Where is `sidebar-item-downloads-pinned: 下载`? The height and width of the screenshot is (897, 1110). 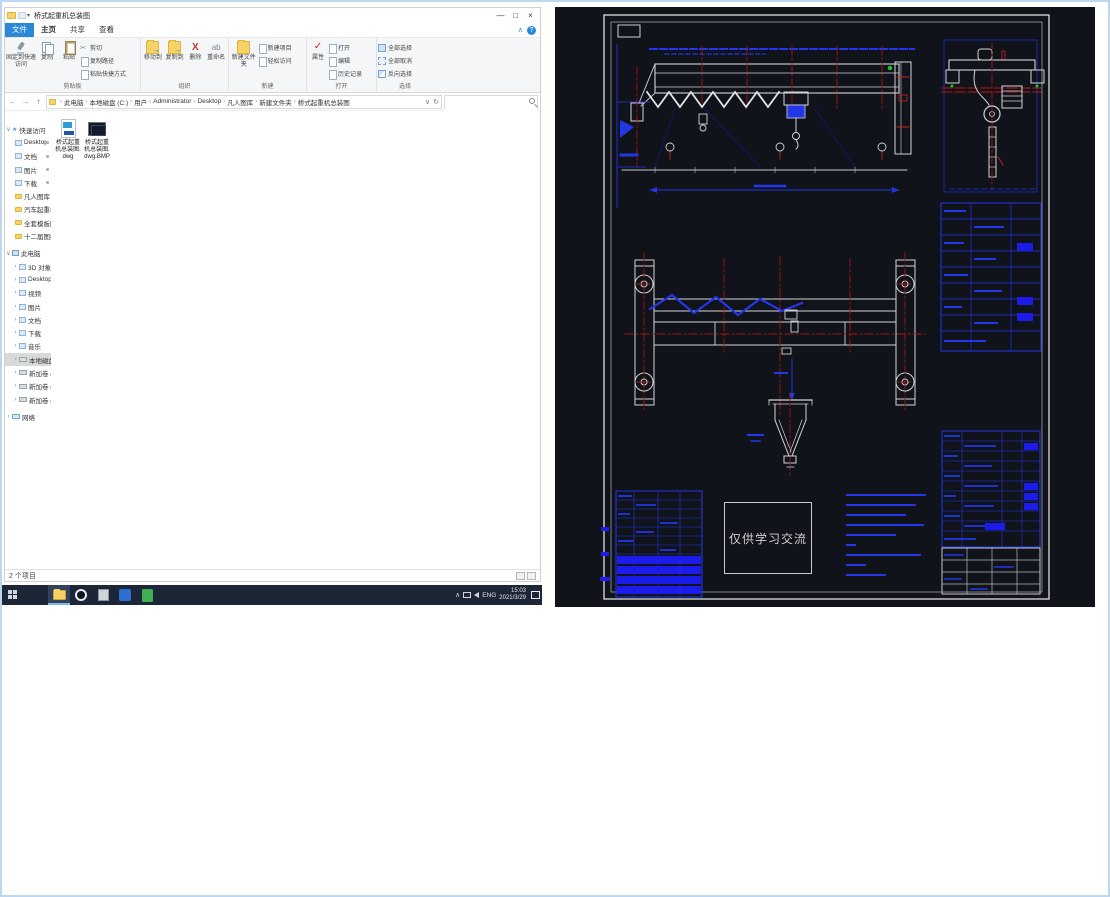
sidebar-item-downloads-pinned: 下载 is located at coordinates (28, 182).